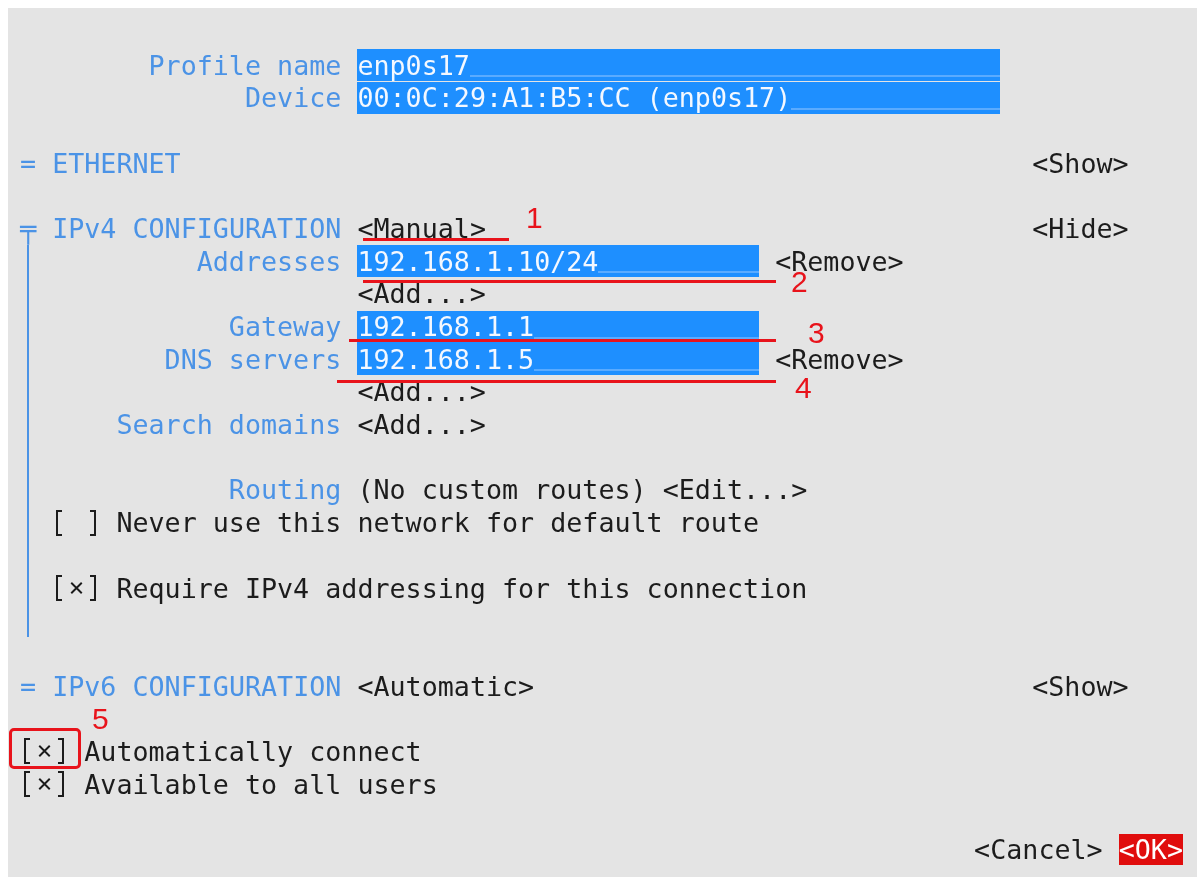 This screenshot has height=877, width=1197. Describe the element at coordinates (197, 228) in the screenshot. I see `section-title: IPv4 CONFIGURATION` at that location.